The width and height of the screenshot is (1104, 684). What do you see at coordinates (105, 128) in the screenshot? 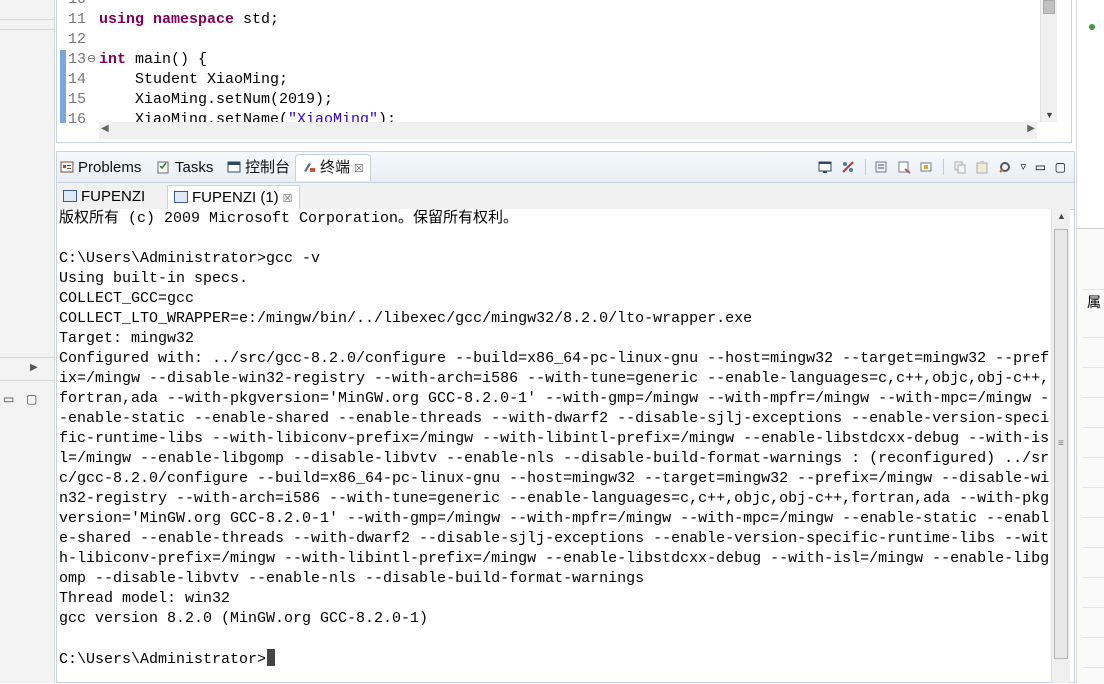
I see `scroll-left-icon: ◀` at bounding box center [105, 128].